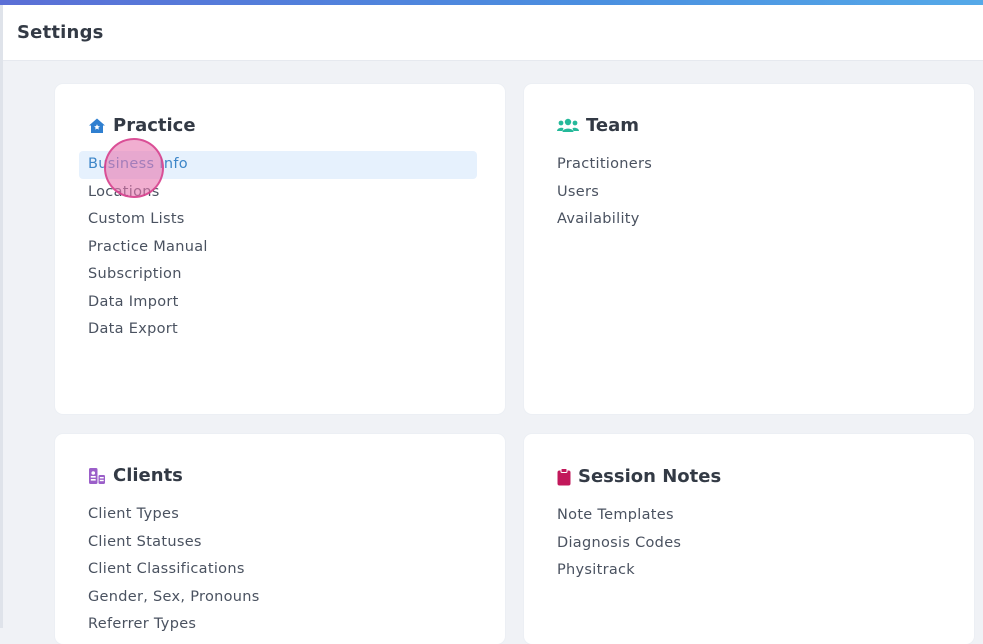 This screenshot has height=644, width=983. Describe the element at coordinates (154, 125) in the screenshot. I see `practice-title-text: Practice` at that location.